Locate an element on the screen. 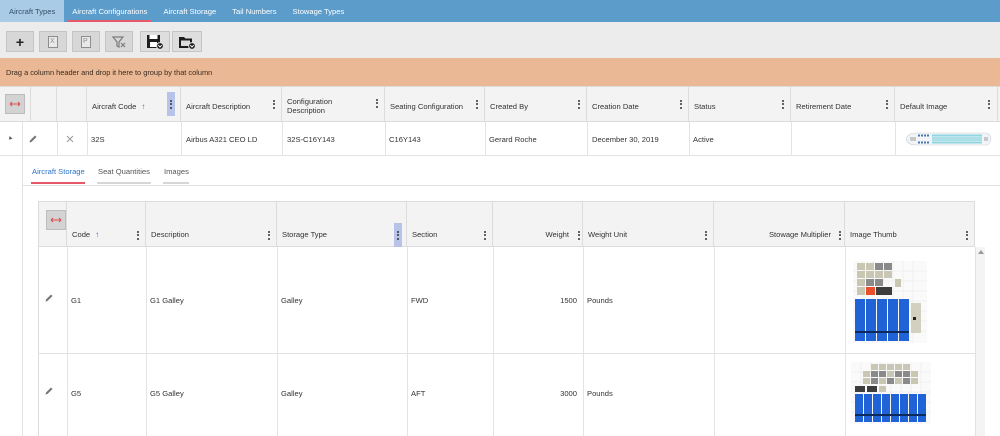 The width and height of the screenshot is (1000, 436). add-icon: + is located at coordinates (20, 41).